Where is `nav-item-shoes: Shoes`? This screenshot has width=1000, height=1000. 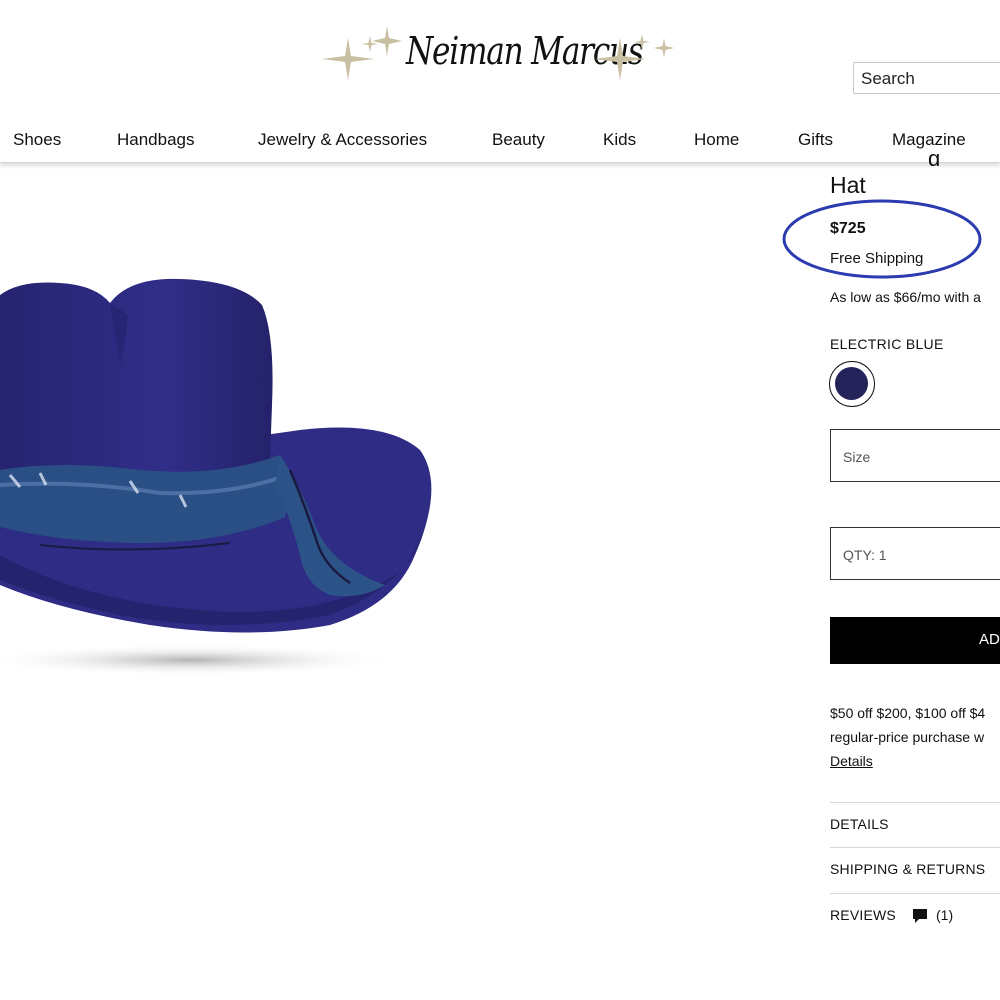
nav-item-shoes: Shoes is located at coordinates (37, 140).